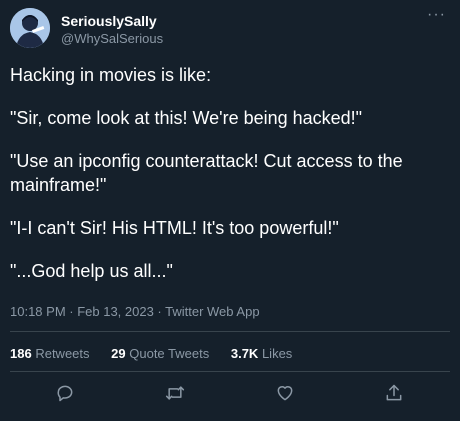 The height and width of the screenshot is (421, 460). What do you see at coordinates (111, 75) in the screenshot?
I see `tweet-paragraph: Hacking in movies is like:` at bounding box center [111, 75].